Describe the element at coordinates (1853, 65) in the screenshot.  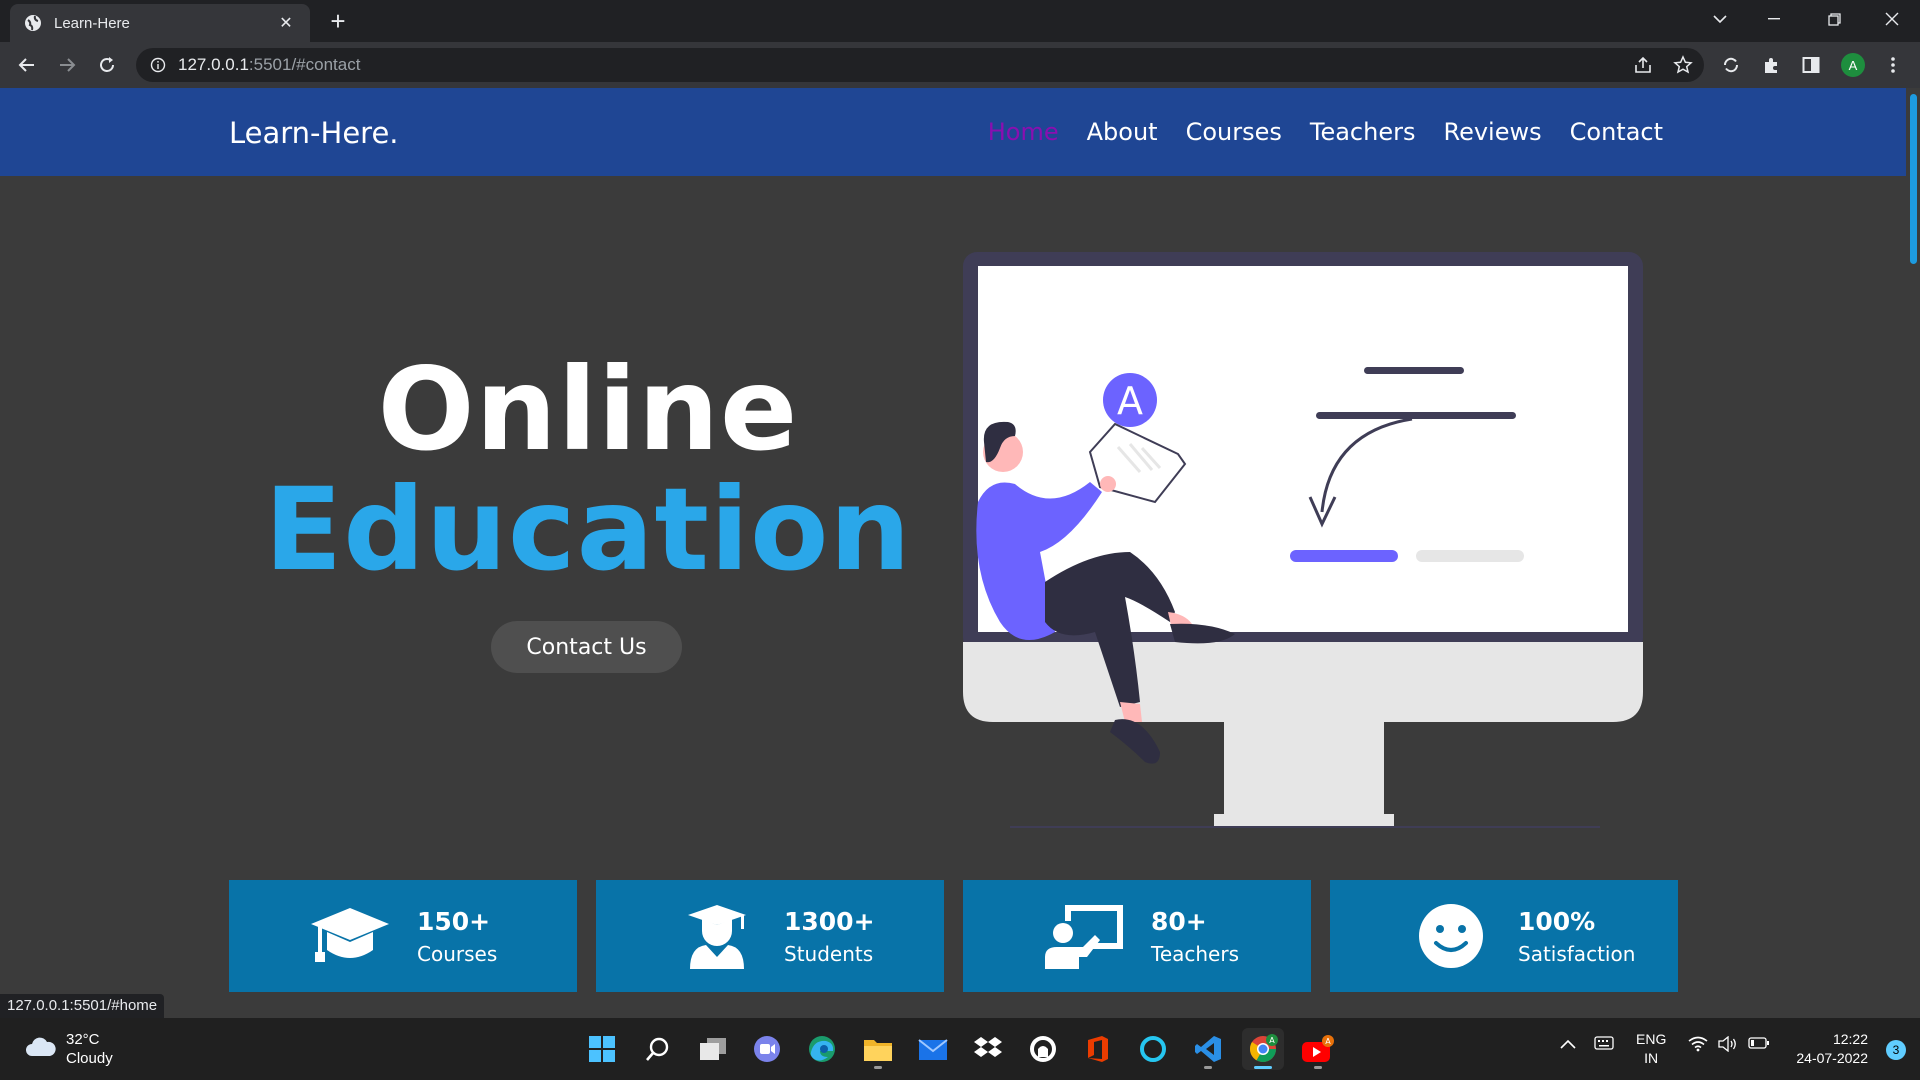
I see `profile-avatar: A` at that location.